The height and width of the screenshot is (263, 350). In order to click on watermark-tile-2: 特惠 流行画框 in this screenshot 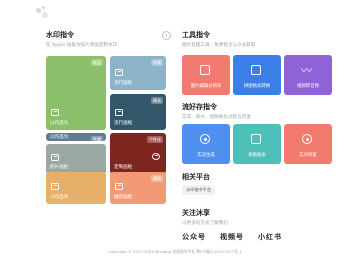, I will do `click(138, 73)`.